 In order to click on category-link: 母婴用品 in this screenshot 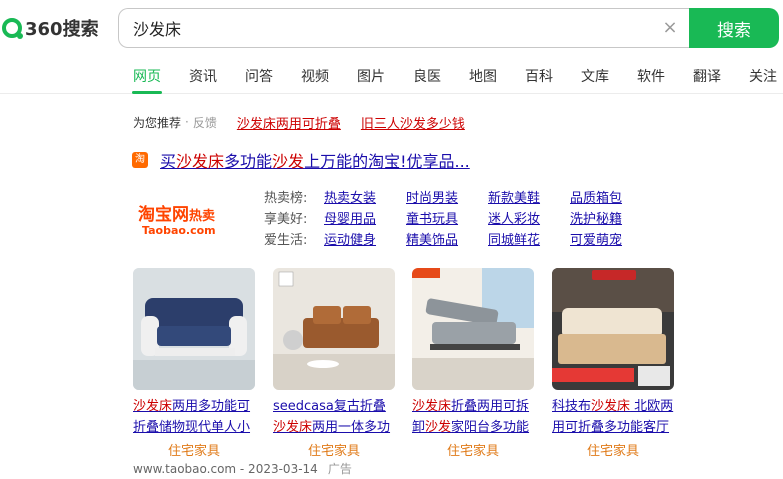, I will do `click(365, 217)`.